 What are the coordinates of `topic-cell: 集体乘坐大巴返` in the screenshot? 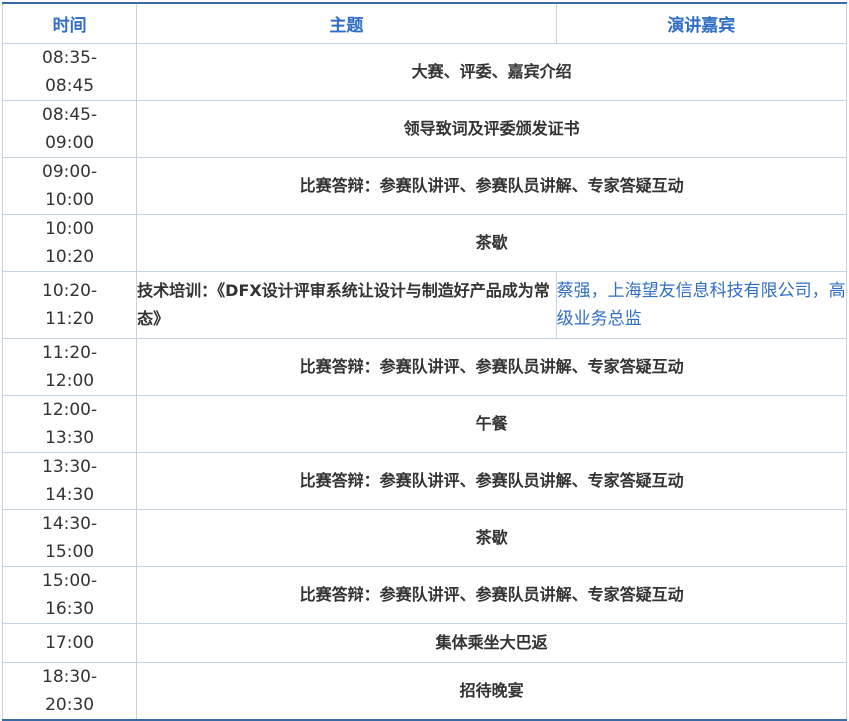 It's located at (491, 643).